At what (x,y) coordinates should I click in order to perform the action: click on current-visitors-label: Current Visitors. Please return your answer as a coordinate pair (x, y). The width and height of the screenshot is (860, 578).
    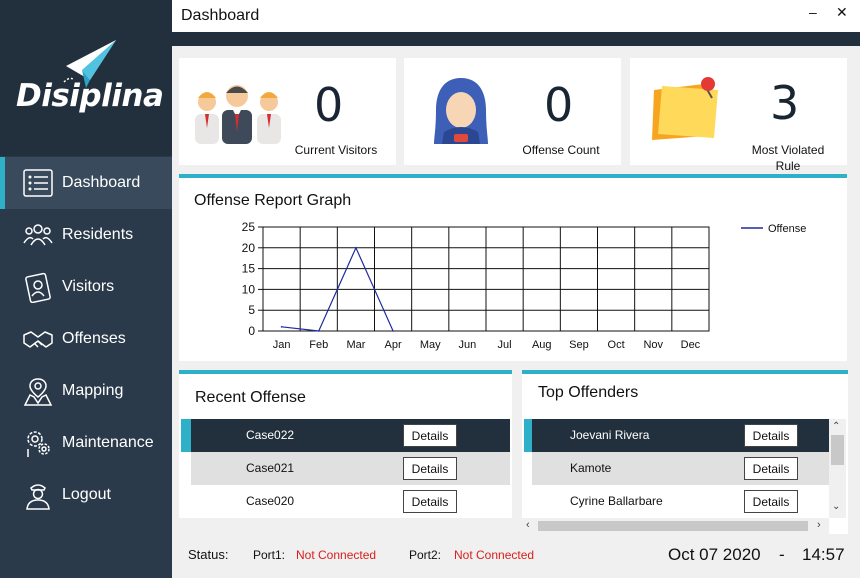
    Looking at the image, I should click on (336, 150).